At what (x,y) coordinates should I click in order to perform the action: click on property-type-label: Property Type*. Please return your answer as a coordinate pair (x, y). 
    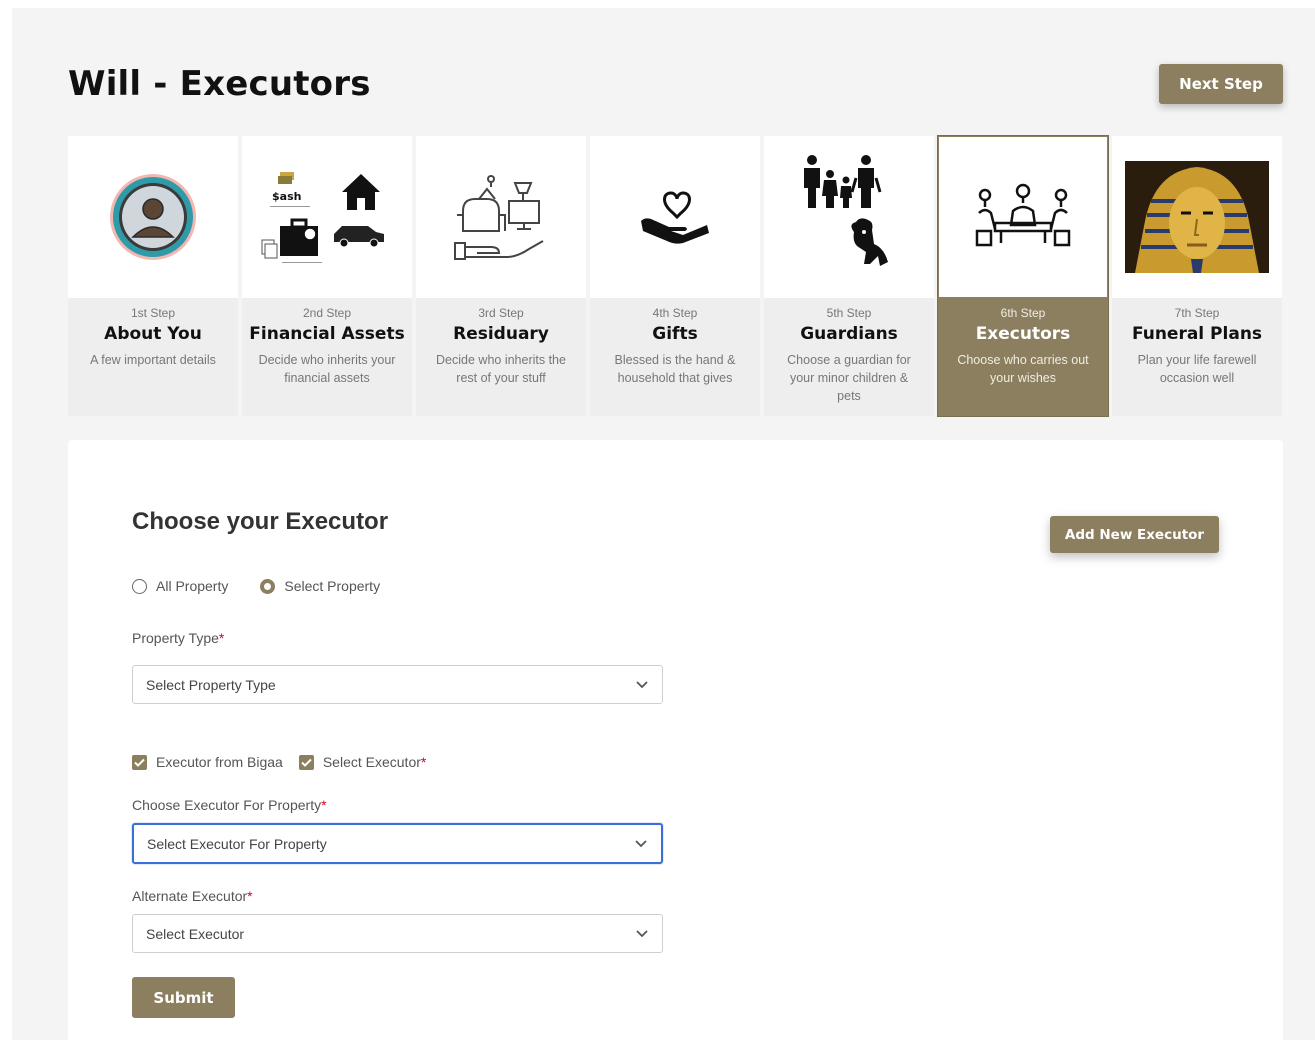
    Looking at the image, I should click on (178, 638).